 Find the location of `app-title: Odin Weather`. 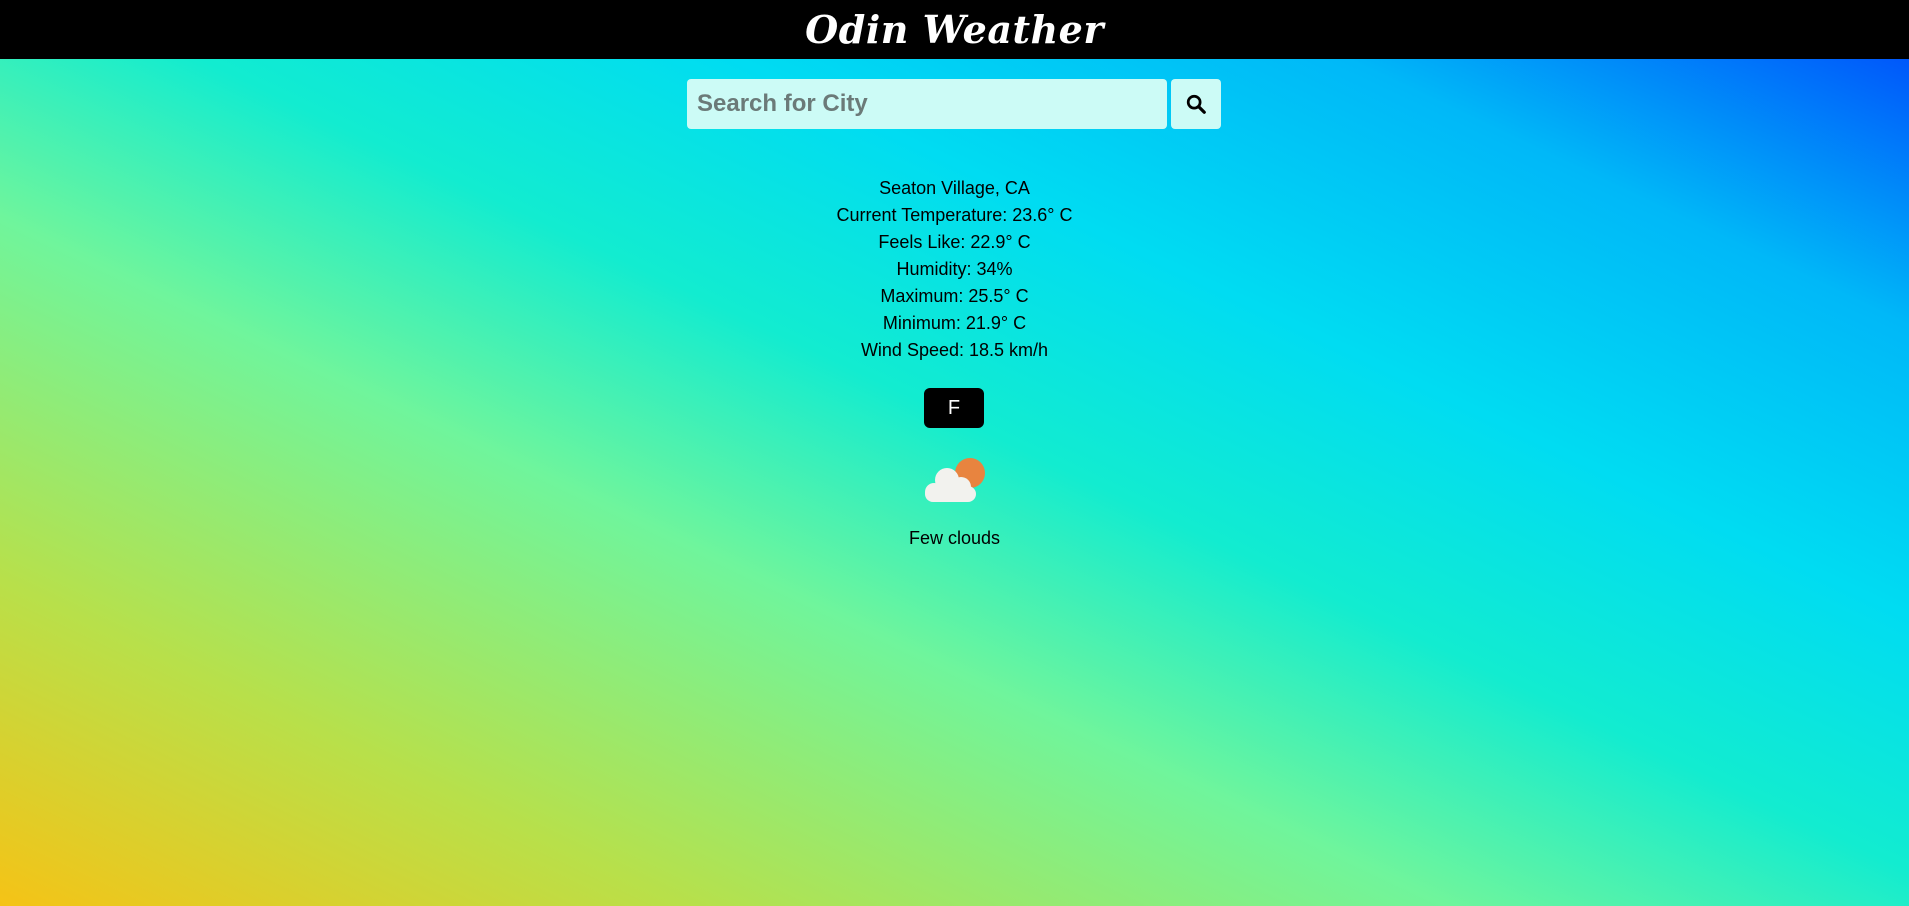

app-title: Odin Weather is located at coordinates (954, 29).